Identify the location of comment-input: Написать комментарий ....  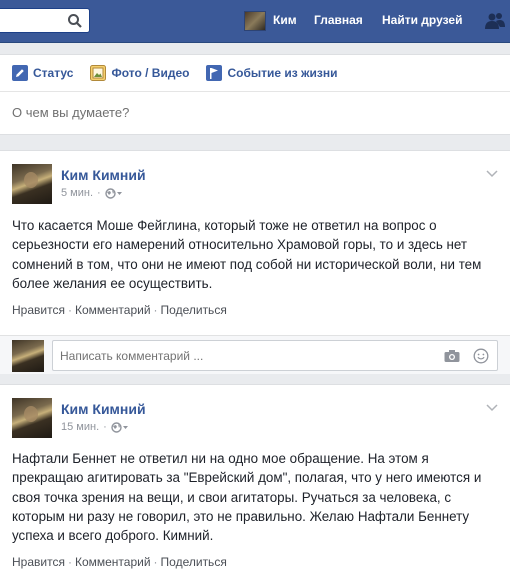
(275, 355).